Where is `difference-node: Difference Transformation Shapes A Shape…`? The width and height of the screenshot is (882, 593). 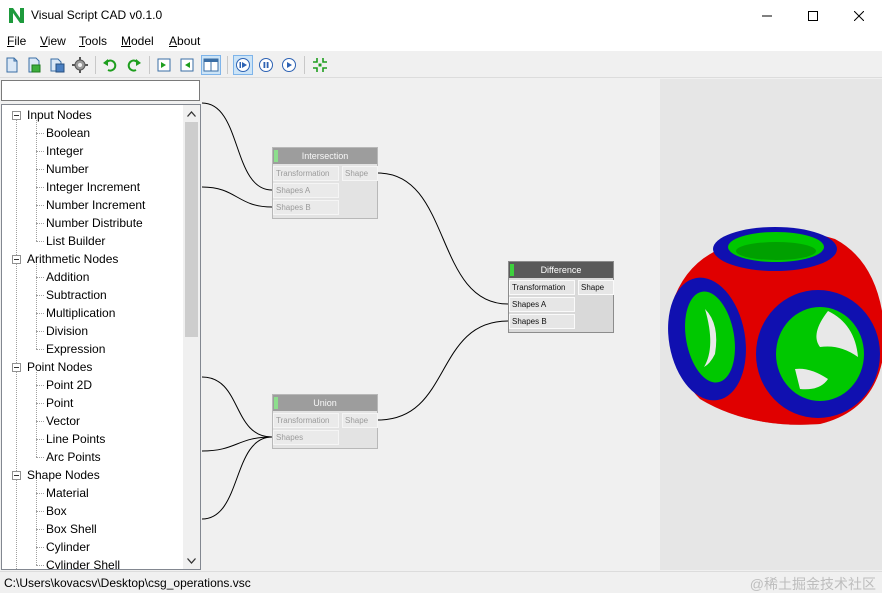
difference-node: Difference Transformation Shapes A Shape… is located at coordinates (561, 297).